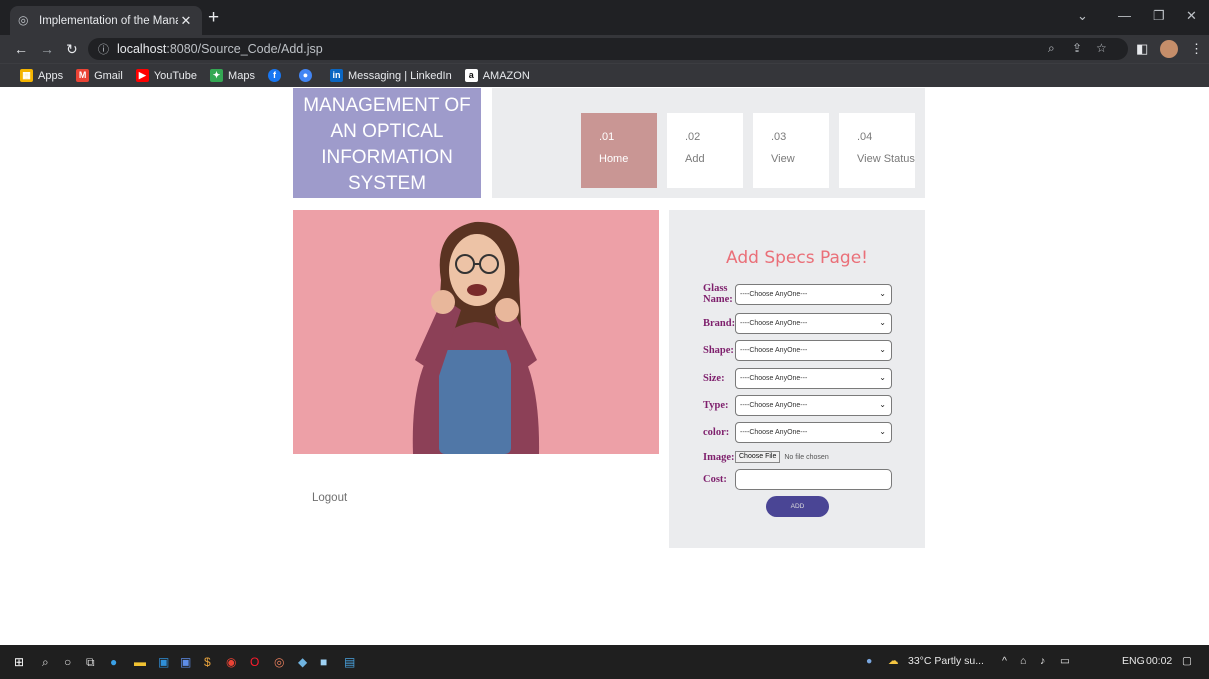 The image size is (1209, 679). Describe the element at coordinates (813, 294) in the screenshot. I see `glass-name-select: ----Choose AnyOne--- ⌄` at that location.